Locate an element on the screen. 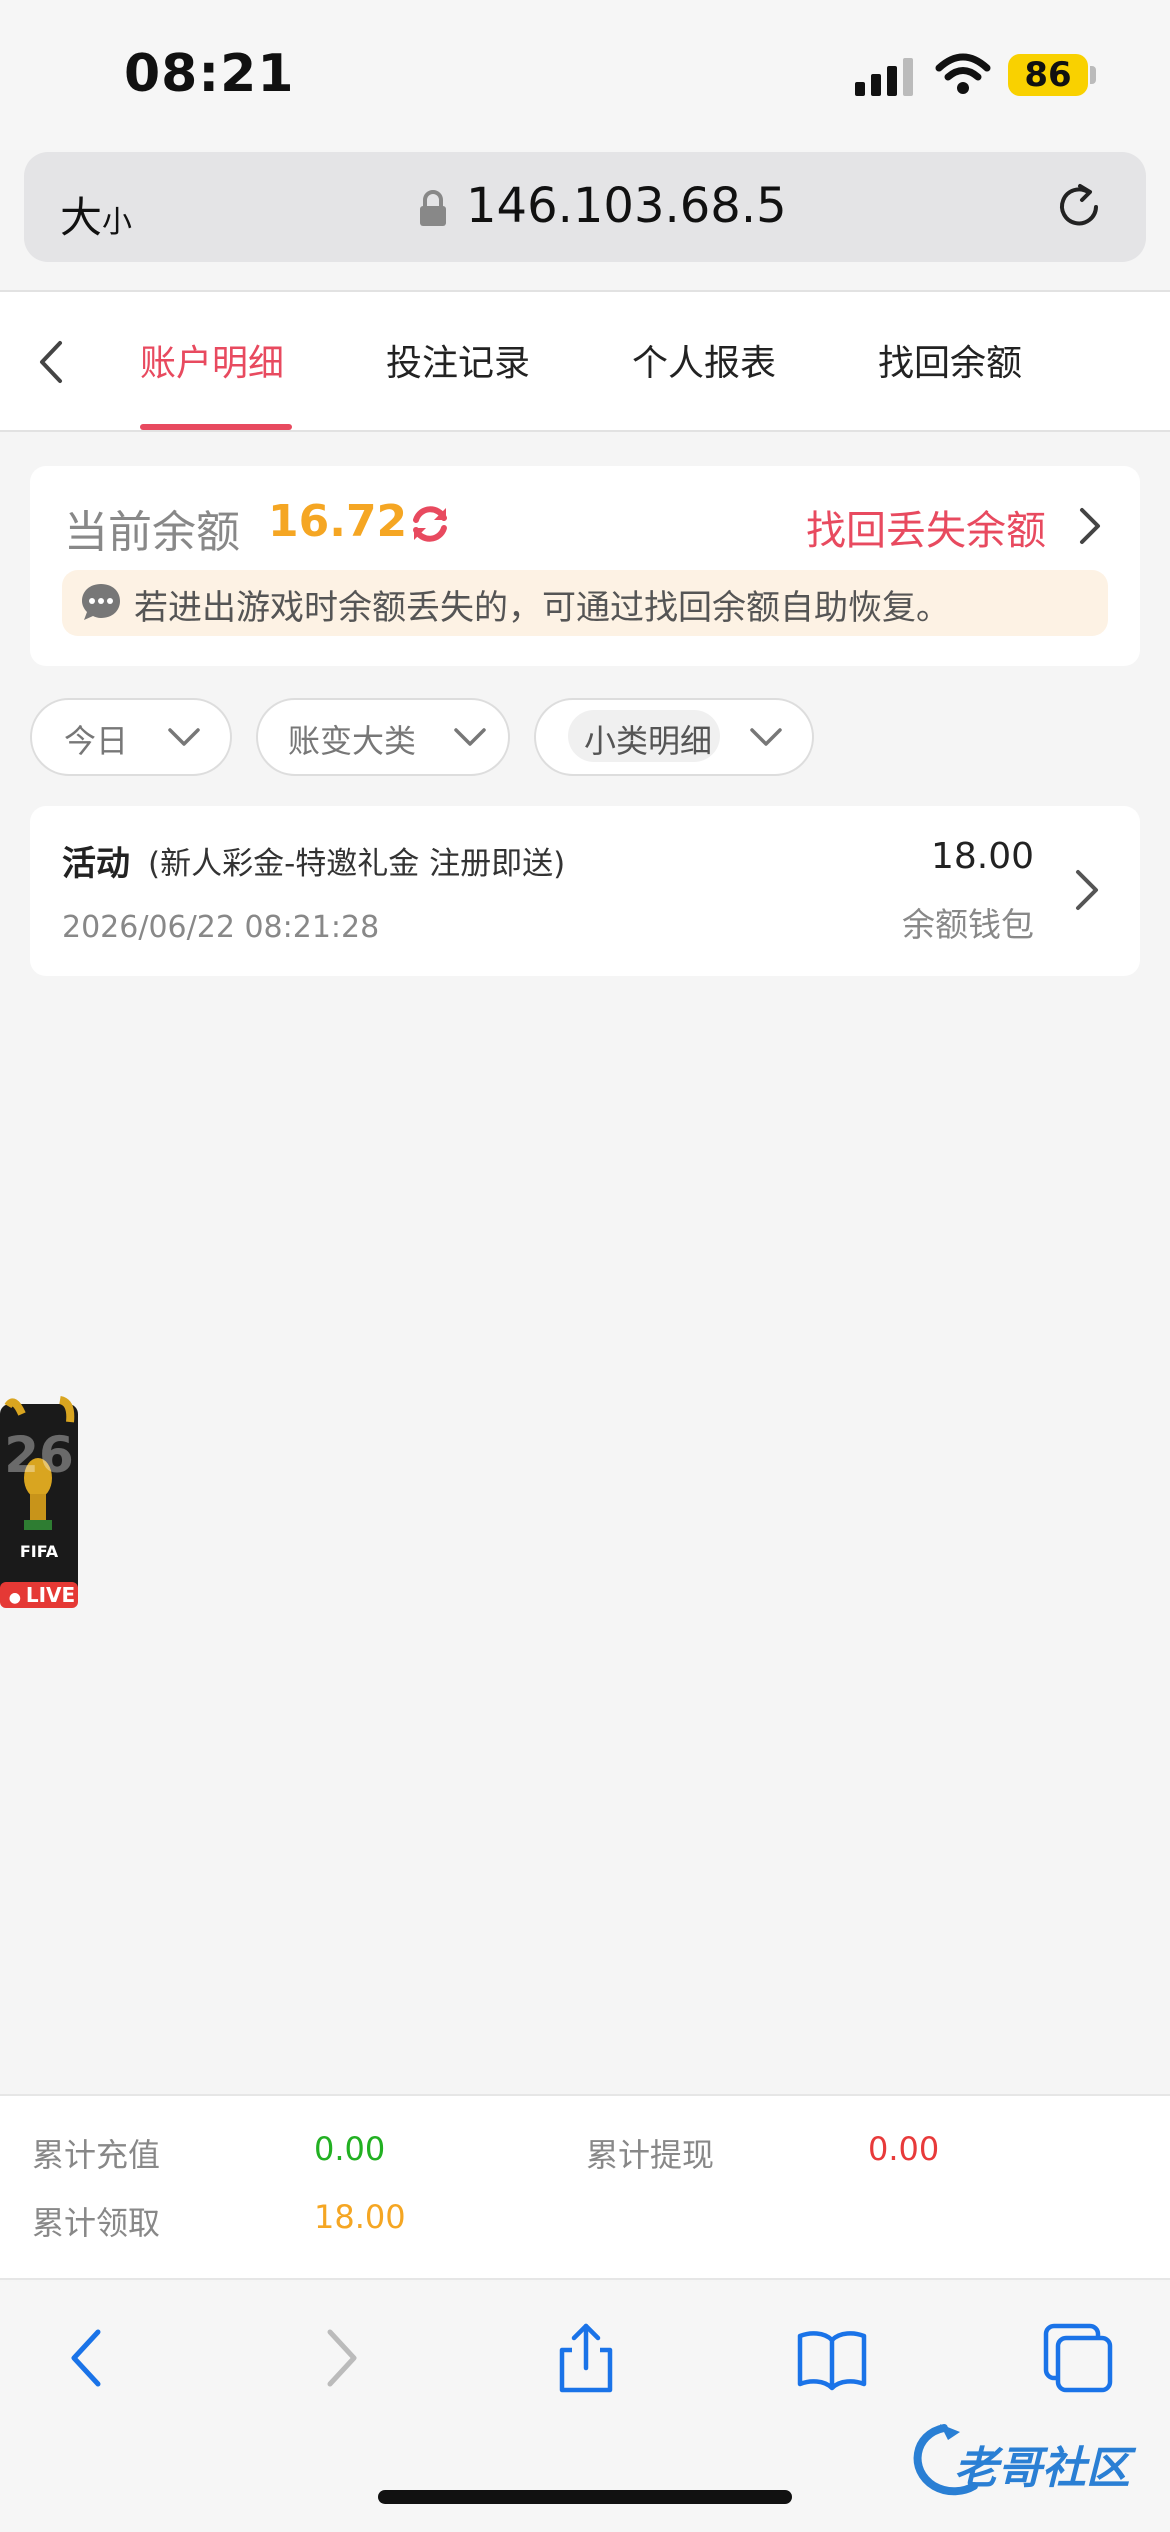 Image resolution: width=1170 pixels, height=2532 pixels. url-text: 146.103.68.5 is located at coordinates (626, 206).